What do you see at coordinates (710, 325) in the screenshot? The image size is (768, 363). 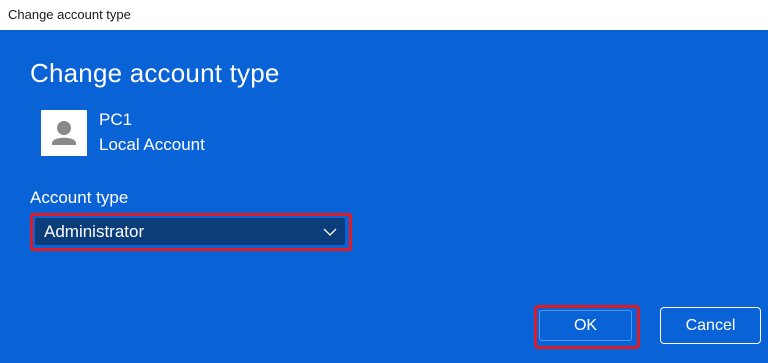 I see `cancel-button: Cancel` at bounding box center [710, 325].